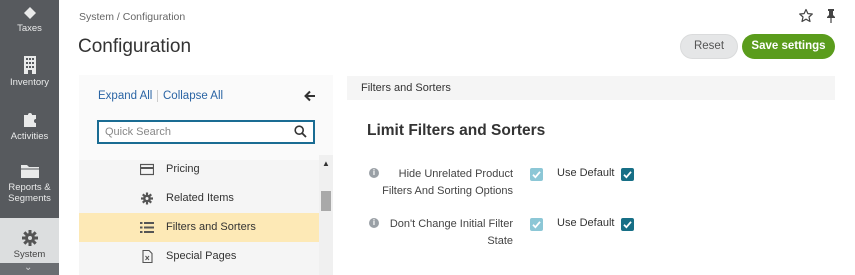  Describe the element at coordinates (326, 215) in the screenshot. I see `tree-scrollbar: ▲` at that location.